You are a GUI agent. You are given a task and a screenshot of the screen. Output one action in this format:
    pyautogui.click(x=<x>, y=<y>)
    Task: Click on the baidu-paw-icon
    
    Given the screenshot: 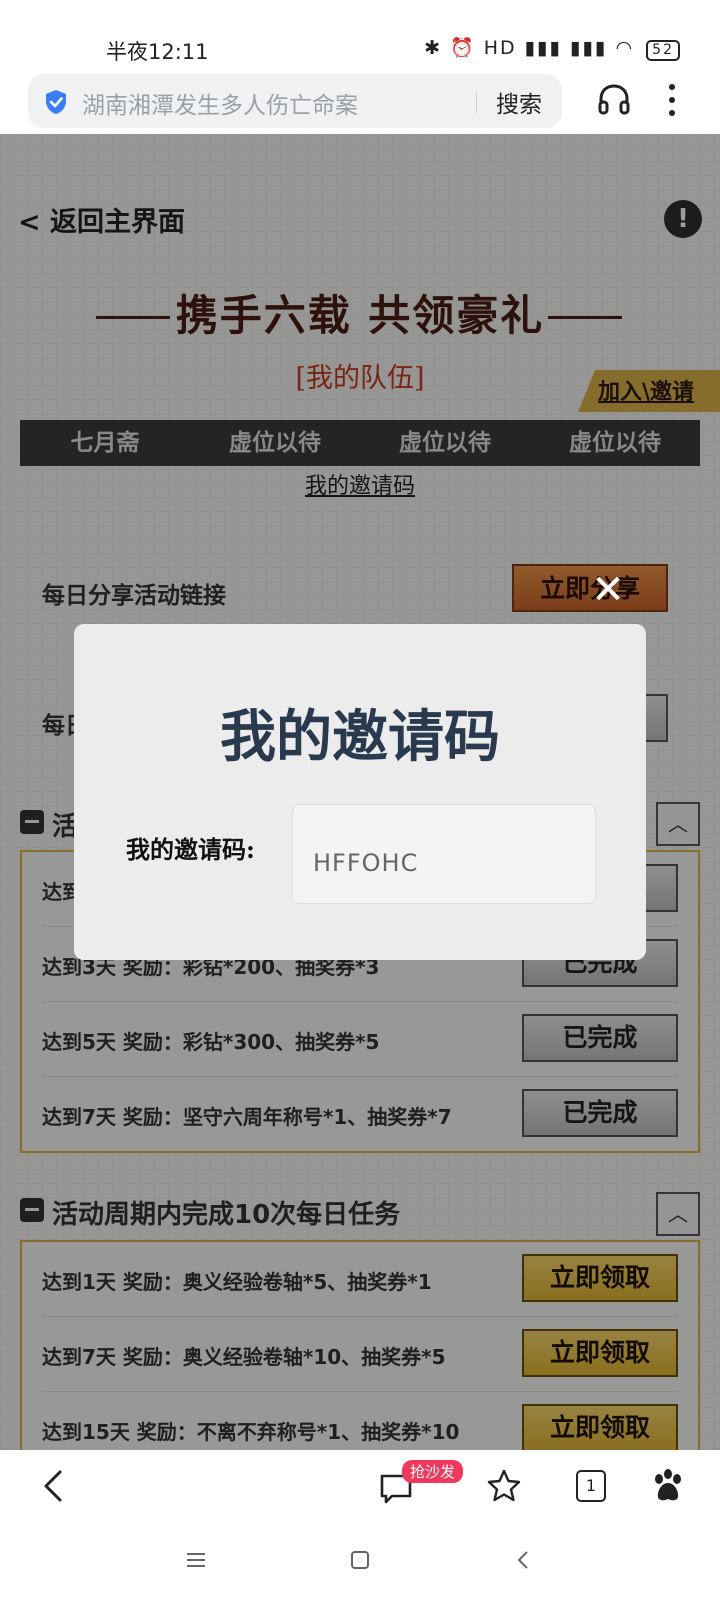 What is the action you would take?
    pyautogui.click(x=668, y=1486)
    